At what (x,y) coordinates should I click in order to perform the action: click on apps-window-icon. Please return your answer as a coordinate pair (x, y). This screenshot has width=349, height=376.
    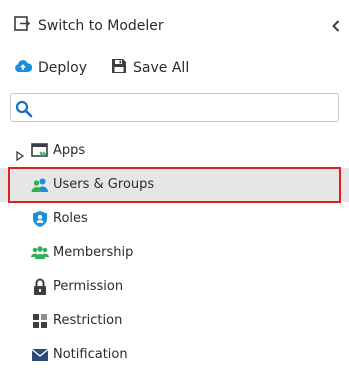
    Looking at the image, I should click on (40, 151).